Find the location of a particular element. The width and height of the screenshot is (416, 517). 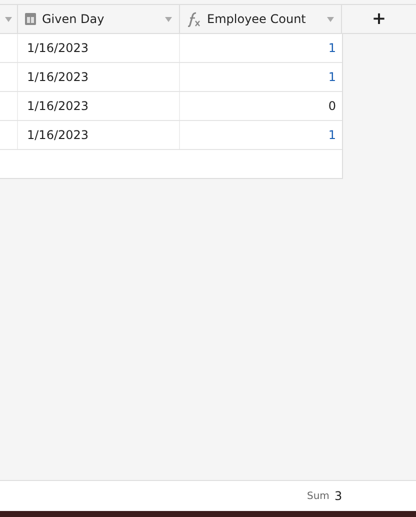

add-column-button: + is located at coordinates (379, 19).